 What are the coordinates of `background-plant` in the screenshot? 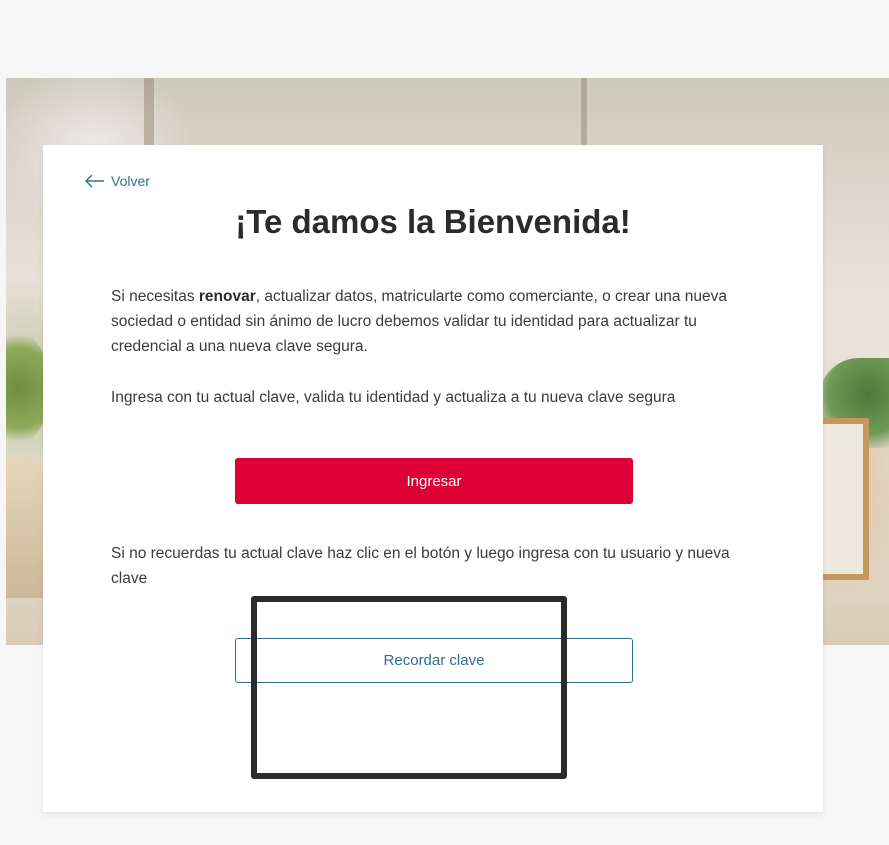 It's located at (26, 388).